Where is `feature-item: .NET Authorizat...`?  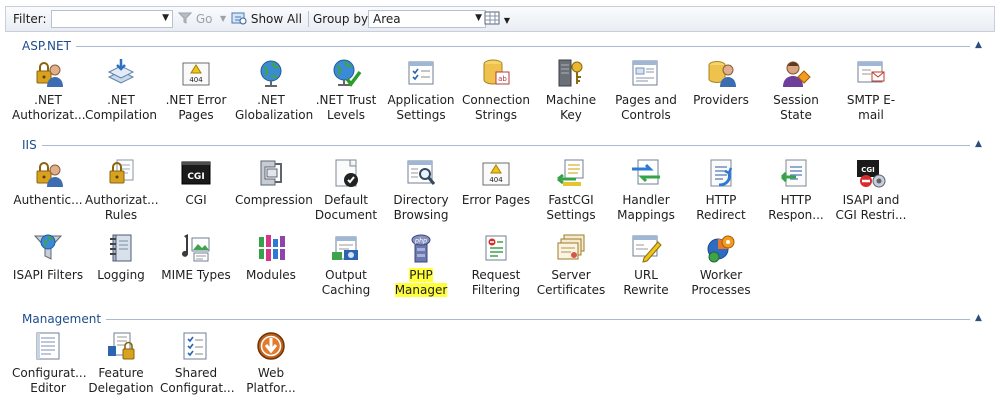
feature-item: .NET Authorizat... is located at coordinates (49, 90).